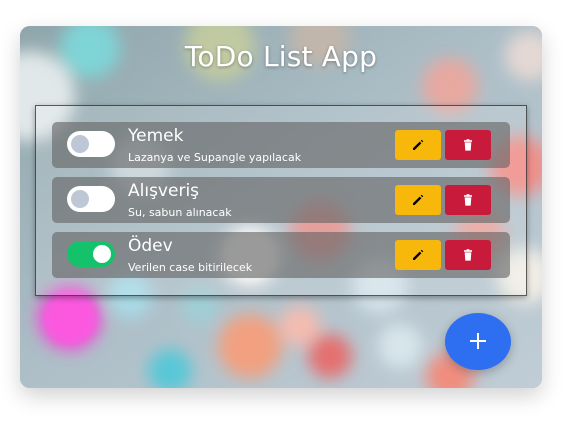  What do you see at coordinates (180, 212) in the screenshot?
I see `todo-description: Su, sabun alınacak` at bounding box center [180, 212].